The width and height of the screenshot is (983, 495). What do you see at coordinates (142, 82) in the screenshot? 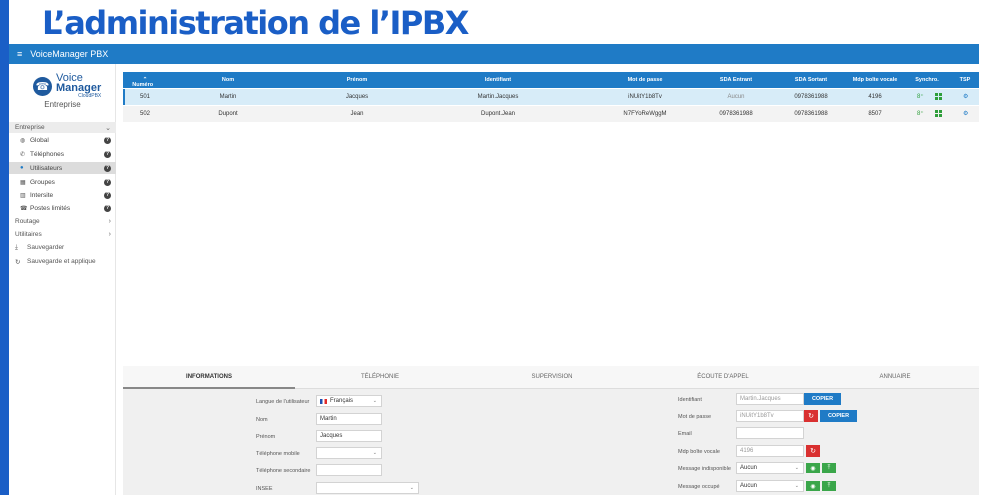
I see `col-header-numero: Numéro ⌃` at bounding box center [142, 82].